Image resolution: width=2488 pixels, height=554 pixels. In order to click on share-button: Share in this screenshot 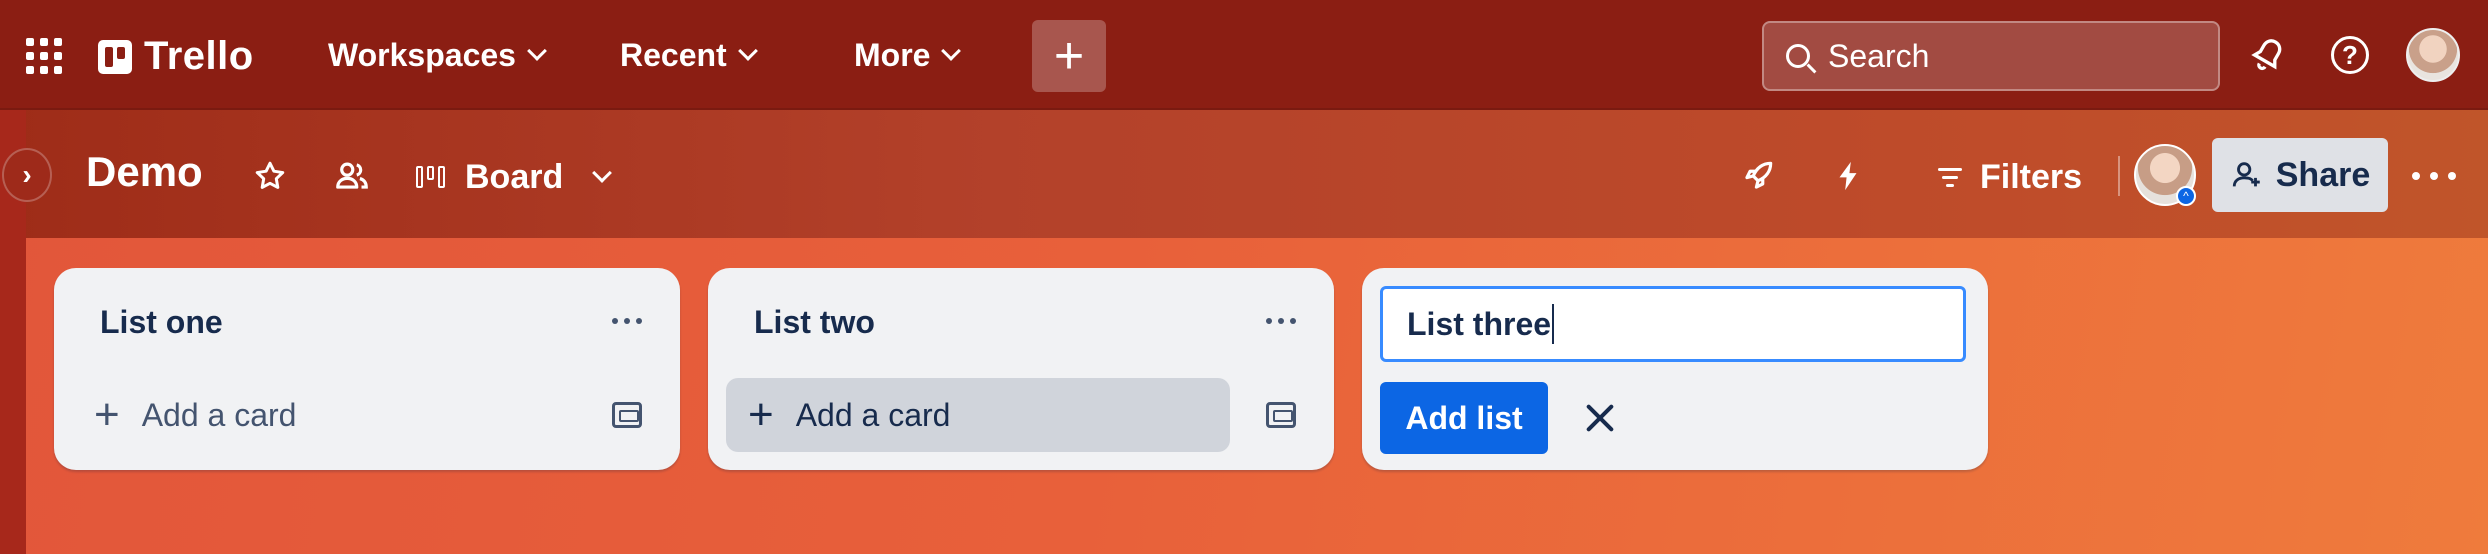, I will do `click(2300, 175)`.